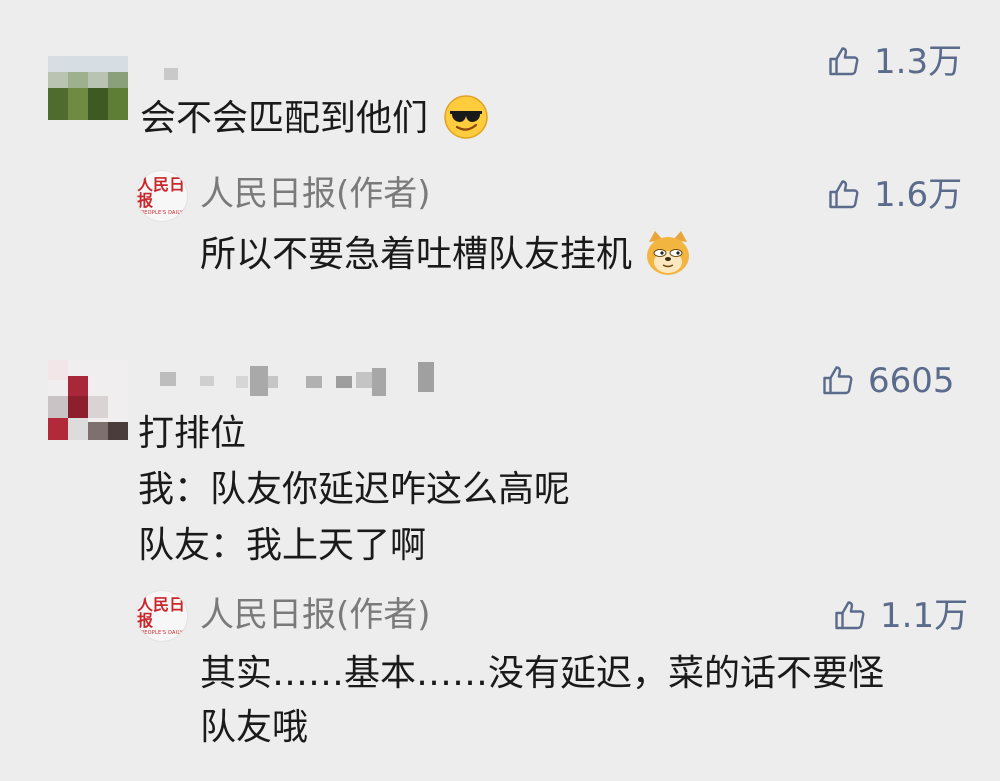 Image resolution: width=1000 pixels, height=781 pixels. Describe the element at coordinates (918, 62) in the screenshot. I see `like-count: 1.3万` at that location.